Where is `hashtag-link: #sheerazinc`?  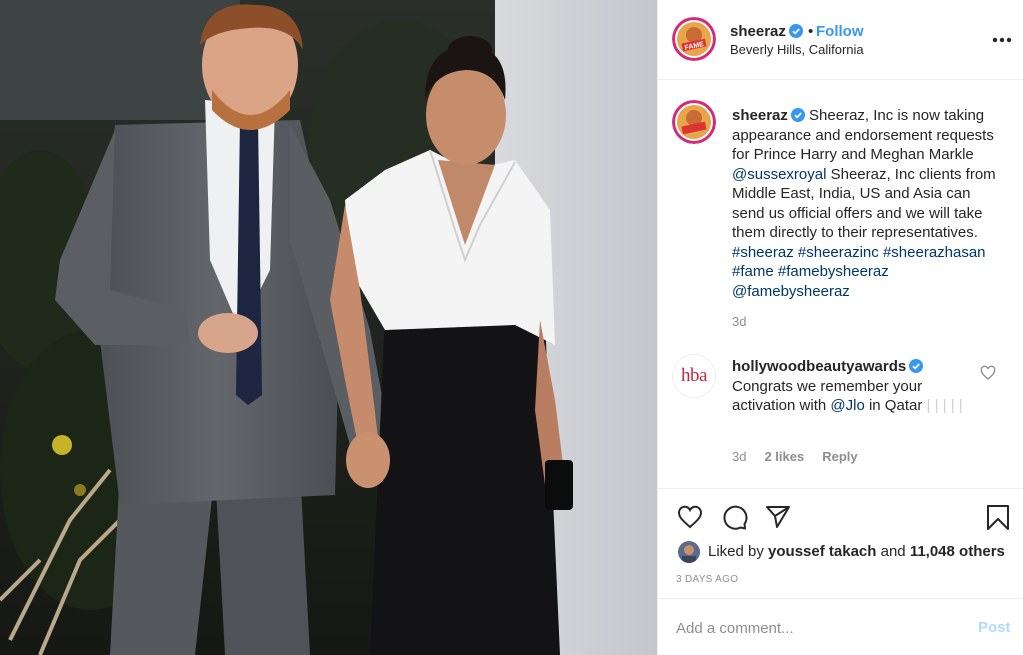
hashtag-link: #sheerazinc is located at coordinates (838, 252).